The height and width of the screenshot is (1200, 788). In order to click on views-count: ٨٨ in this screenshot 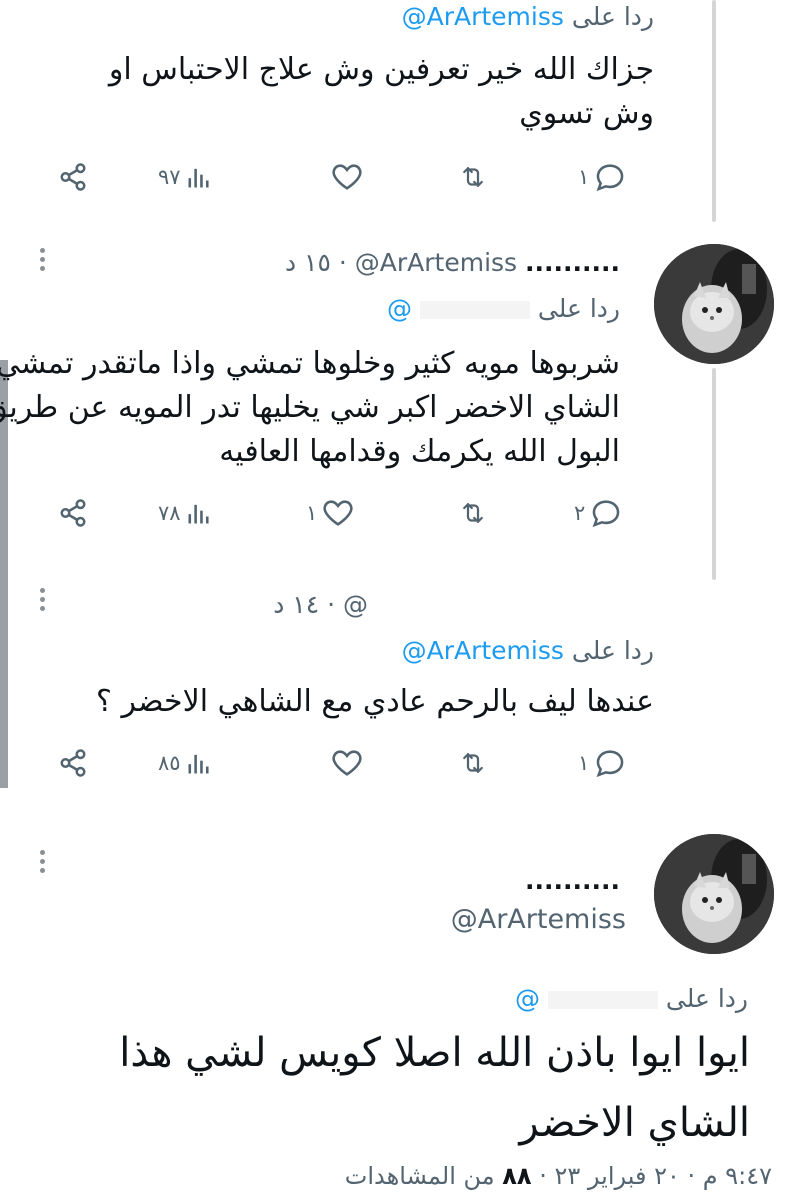, I will do `click(517, 1176)`.